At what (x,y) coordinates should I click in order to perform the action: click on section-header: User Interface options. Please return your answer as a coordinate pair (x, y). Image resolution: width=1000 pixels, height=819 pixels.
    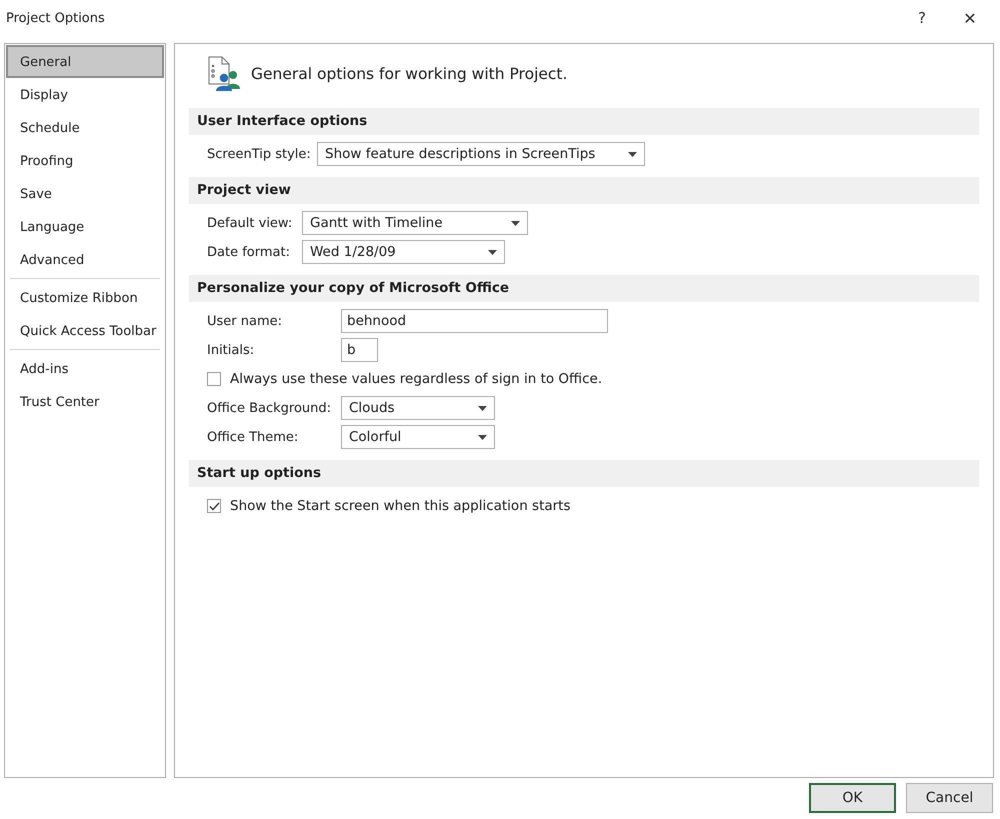
    Looking at the image, I should click on (584, 121).